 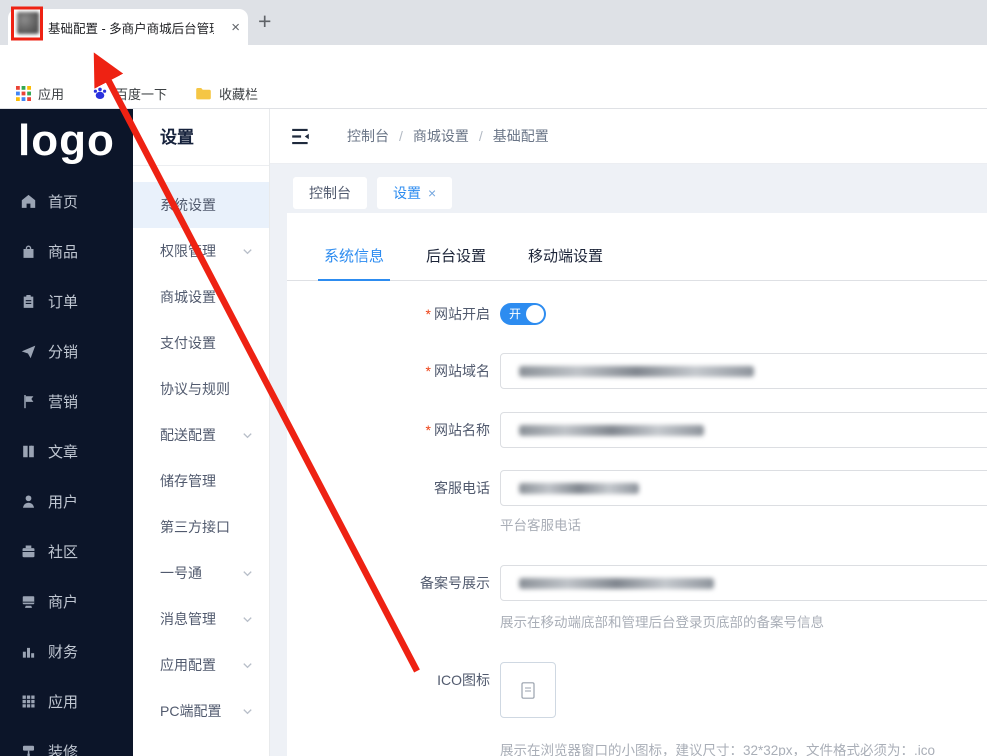 I want to click on field-label: 客服电话, so click(x=462, y=488).